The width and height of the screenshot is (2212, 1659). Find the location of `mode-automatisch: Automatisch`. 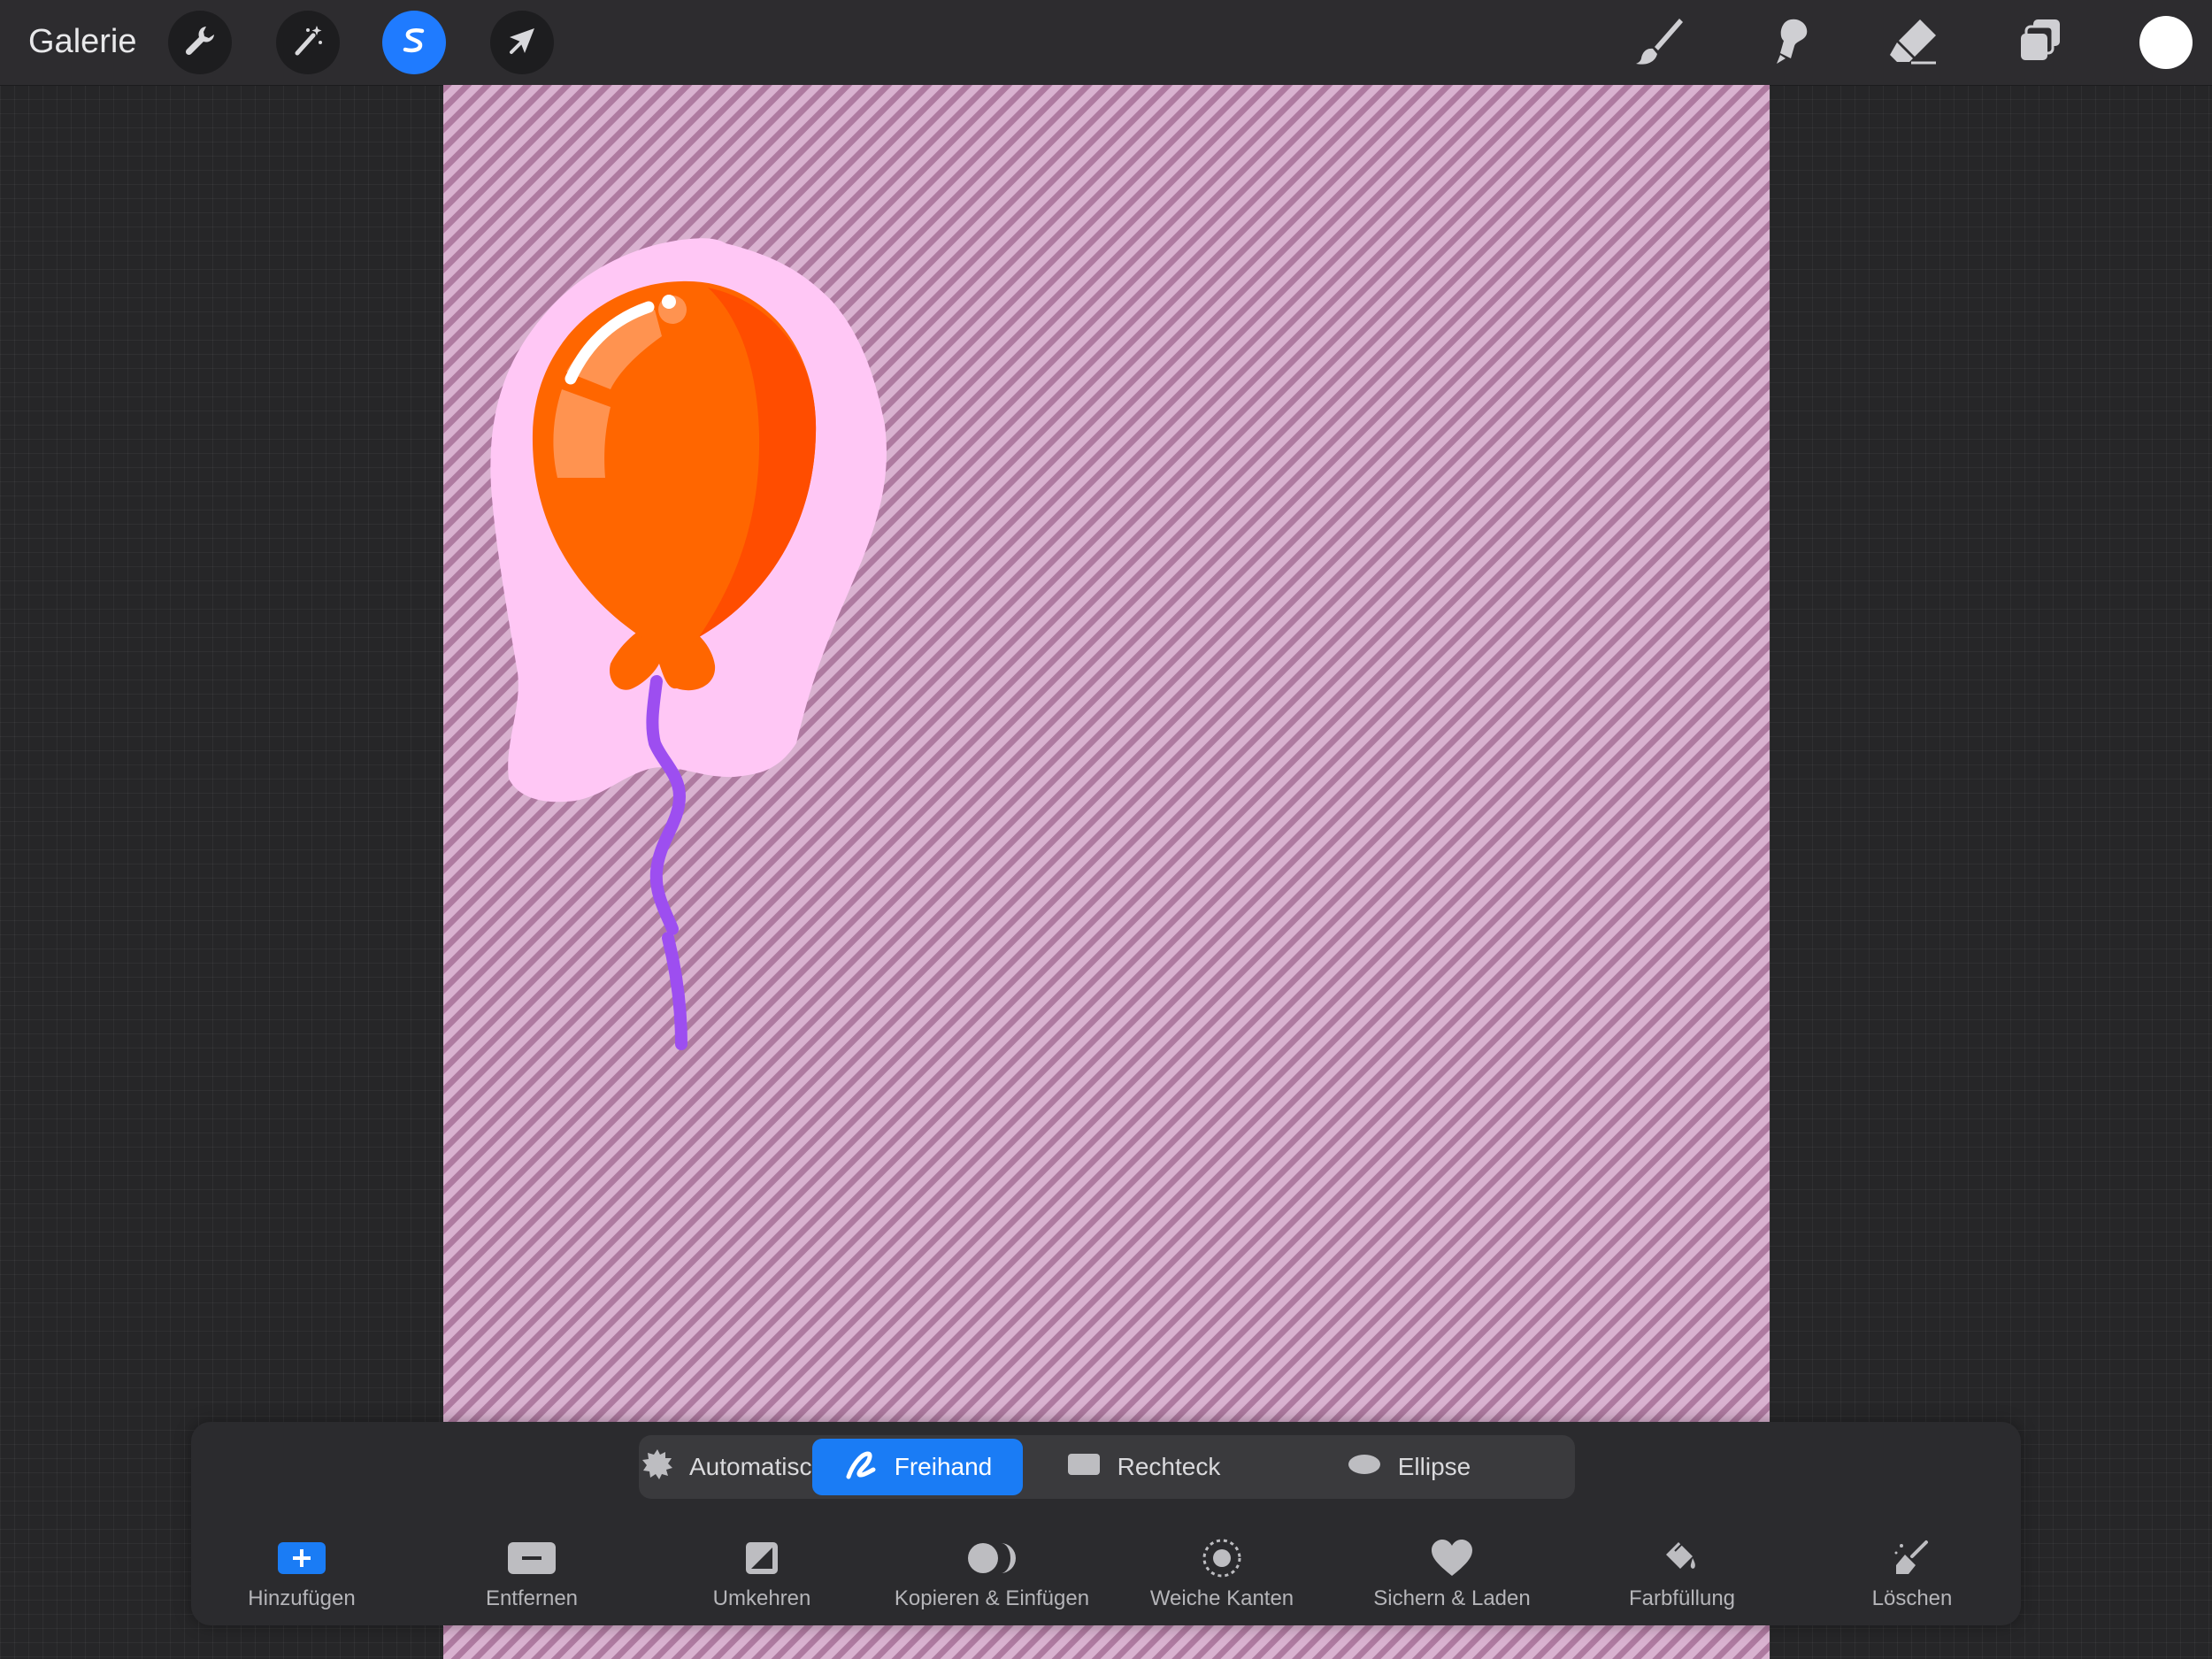

mode-automatisch: Automatisch is located at coordinates (734, 1467).